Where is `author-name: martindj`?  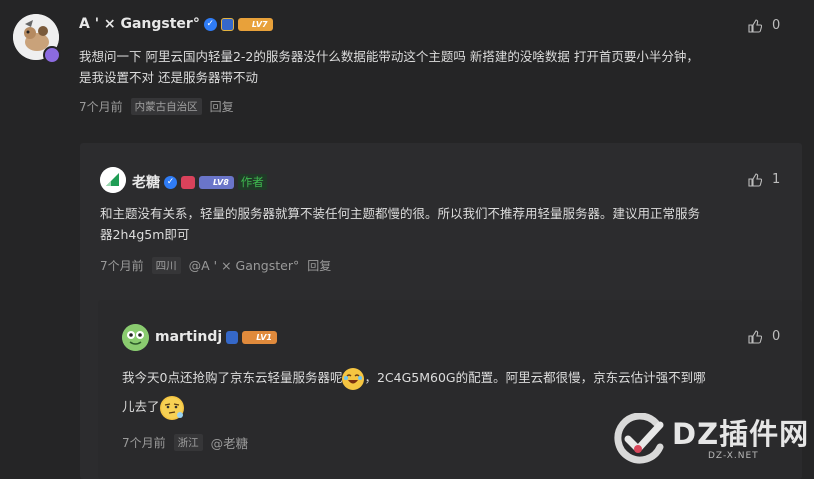 author-name: martindj is located at coordinates (188, 337).